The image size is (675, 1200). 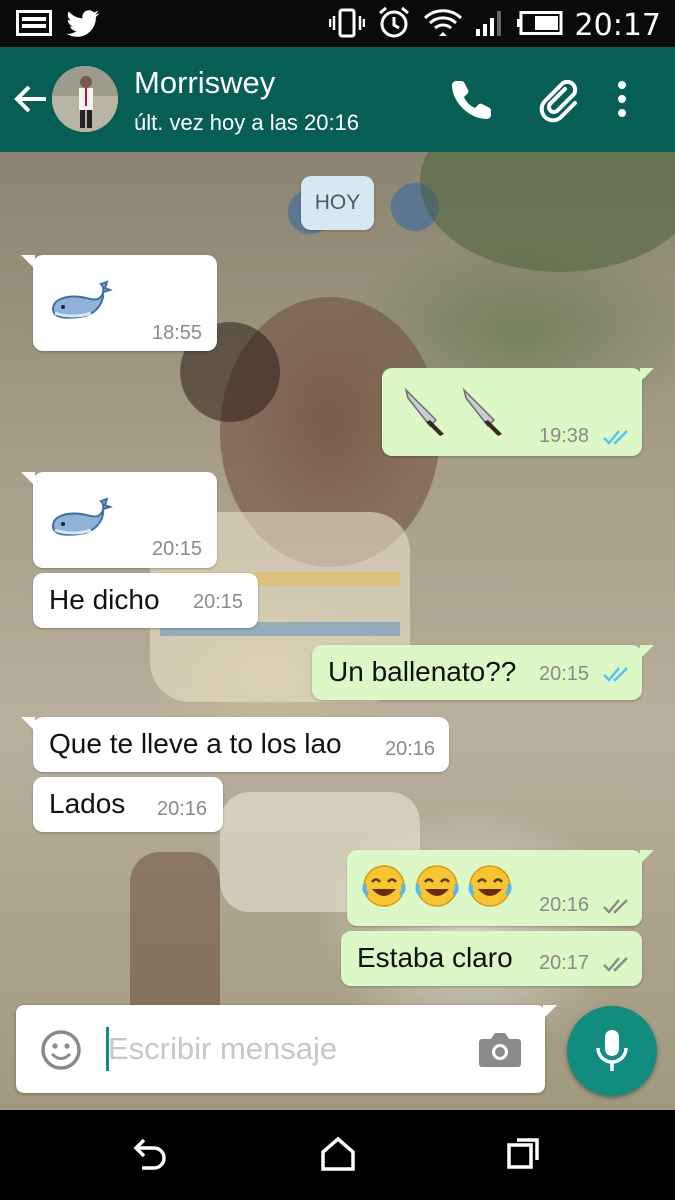 I want to click on back-arrow-icon, so click(x=32, y=99).